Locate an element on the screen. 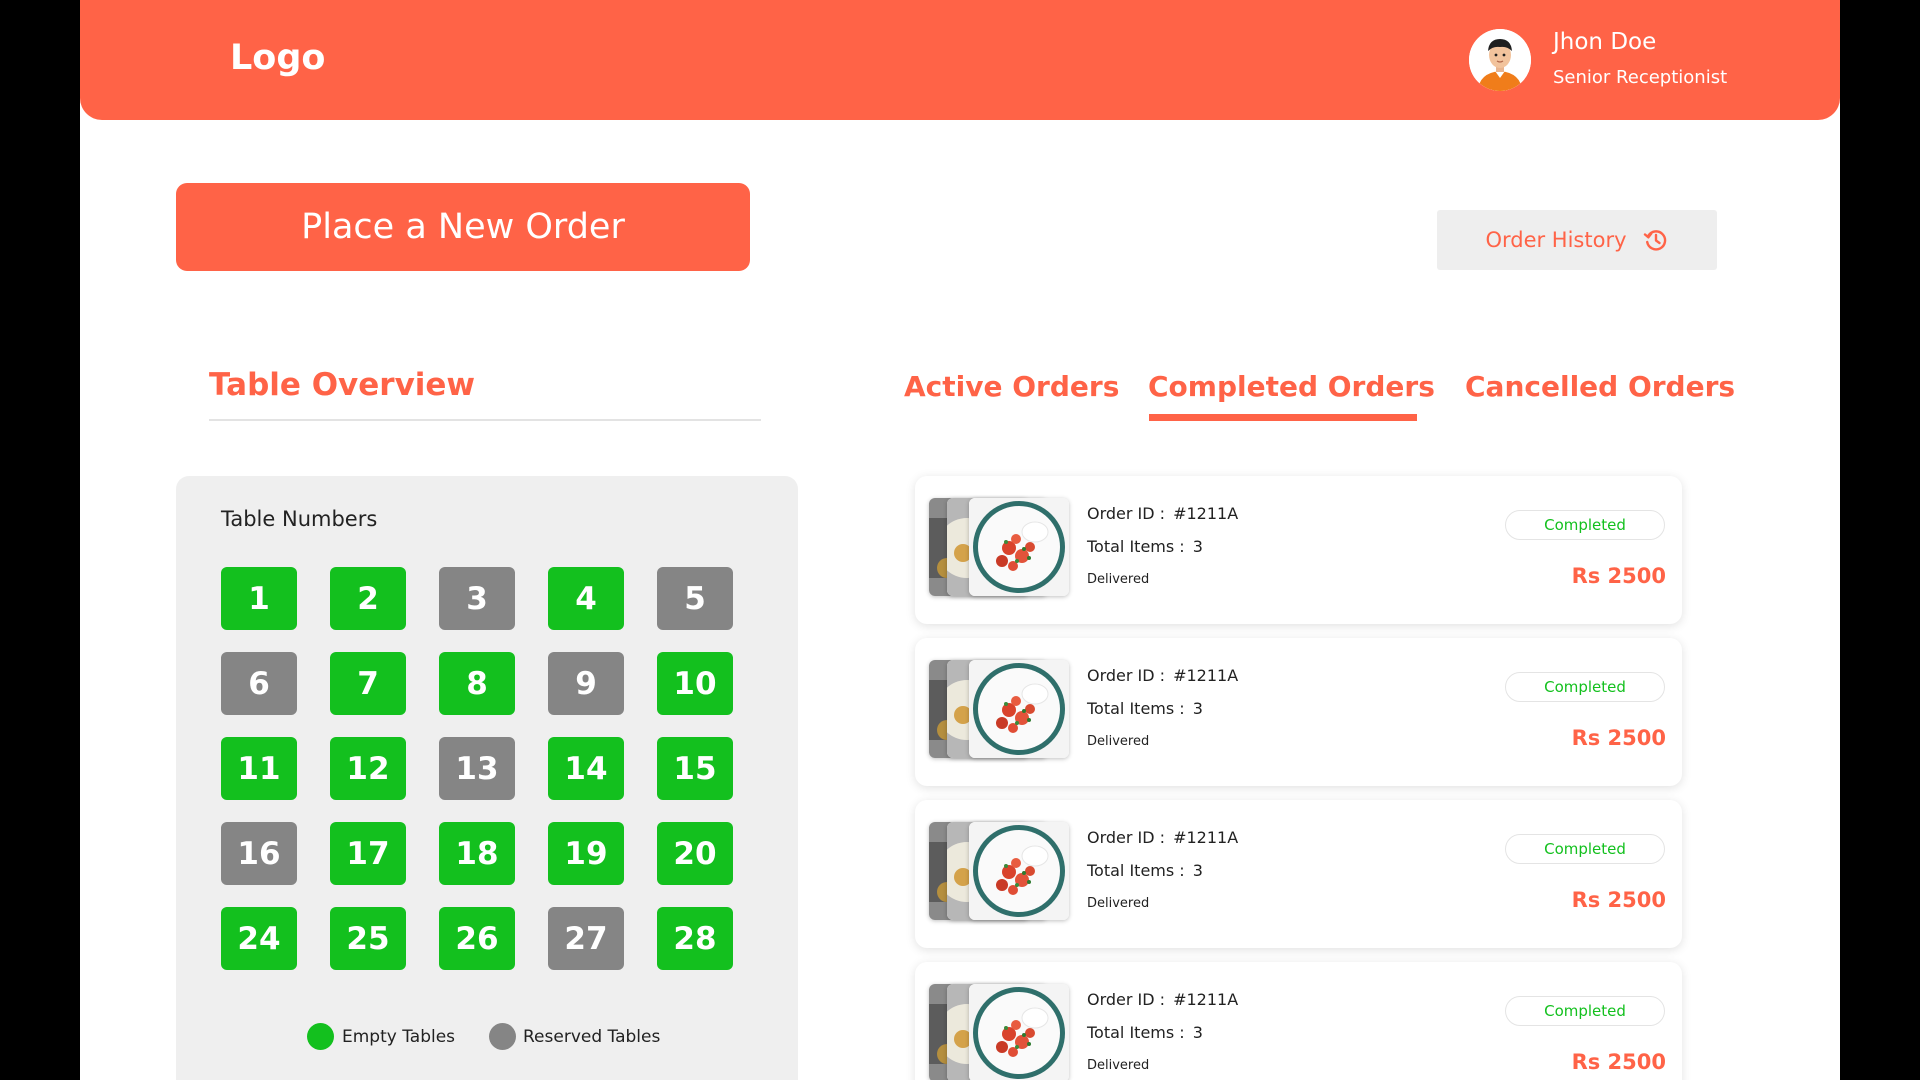  table-tile: 10 is located at coordinates (695, 683).